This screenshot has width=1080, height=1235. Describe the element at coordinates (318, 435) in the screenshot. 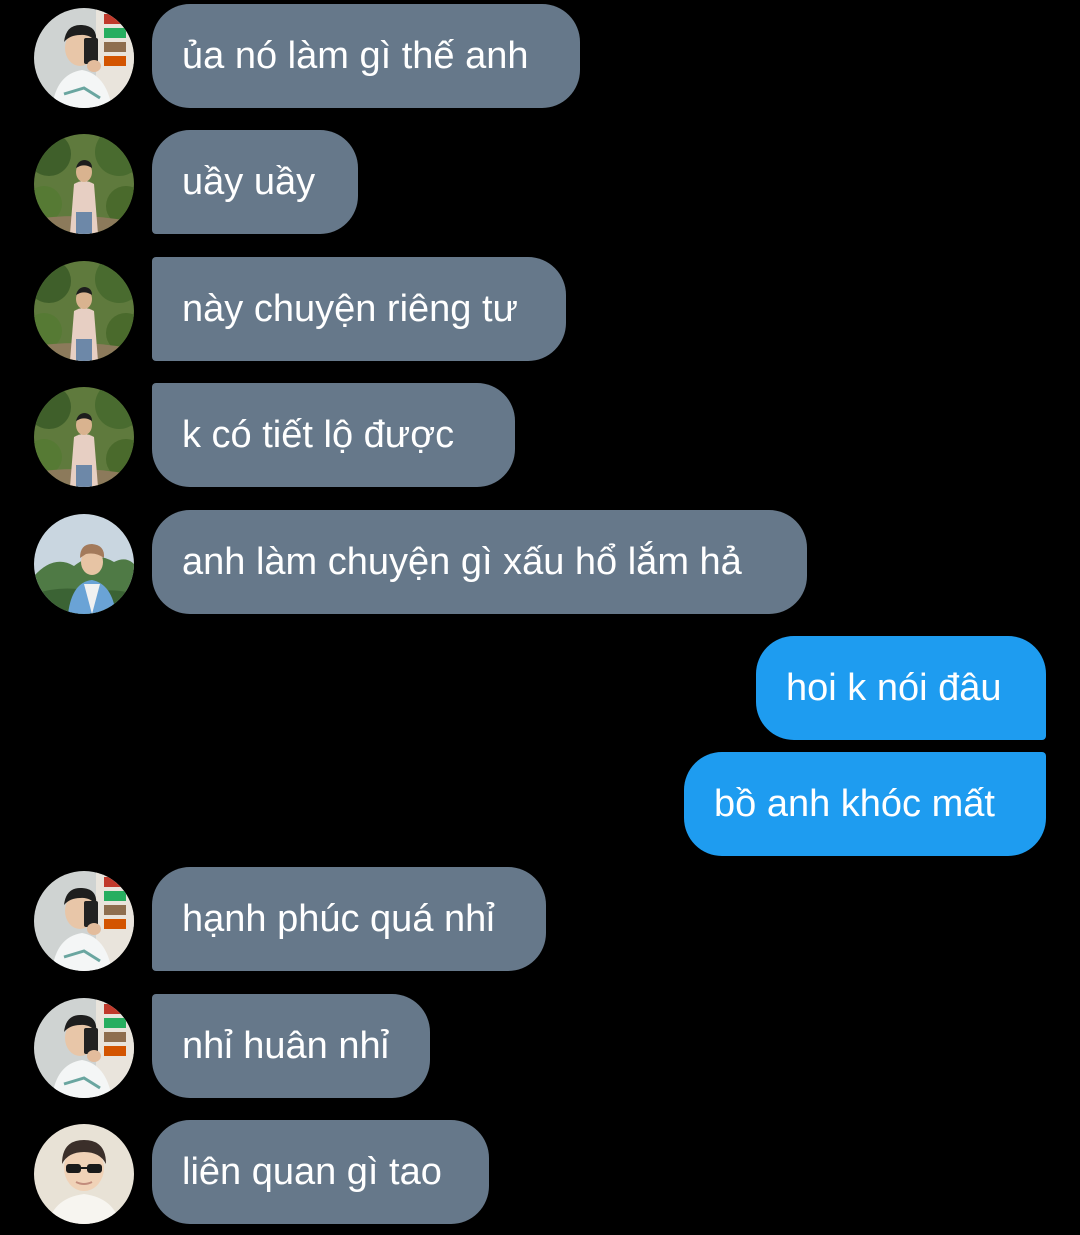

I see `message-text: k có tiết lộ được` at that location.